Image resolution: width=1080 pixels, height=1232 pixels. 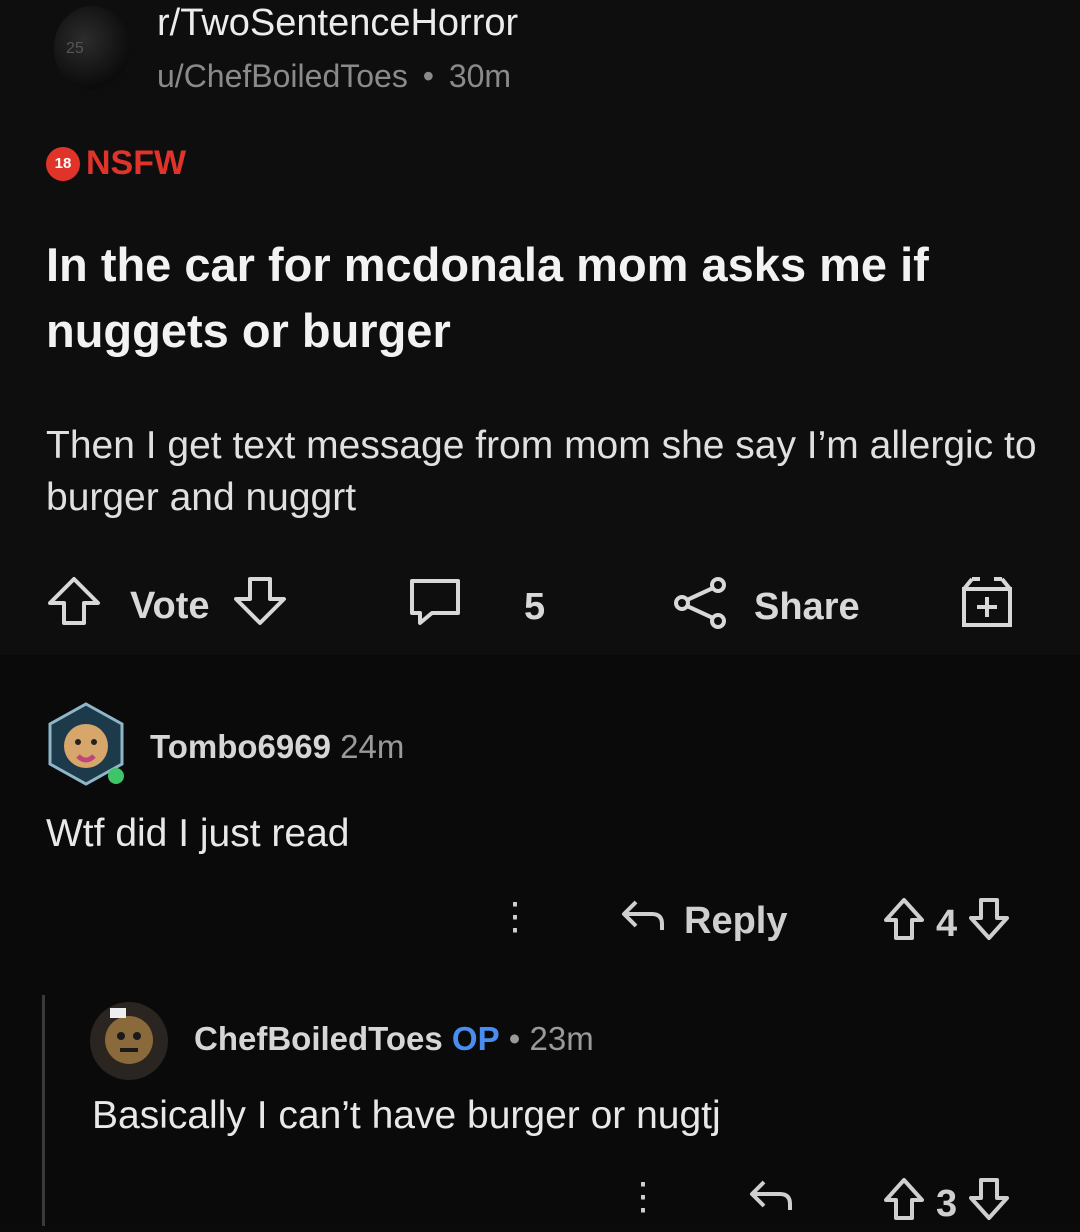 What do you see at coordinates (240, 746) in the screenshot?
I see `comment-username: Tombo6969` at bounding box center [240, 746].